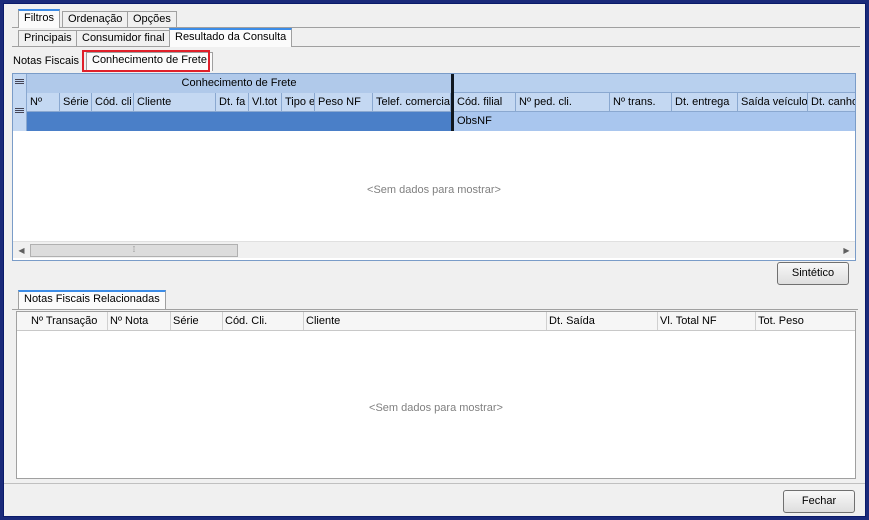 The height and width of the screenshot is (520, 869). I want to click on col-dt-entrega: Dt. entrega, so click(705, 102).